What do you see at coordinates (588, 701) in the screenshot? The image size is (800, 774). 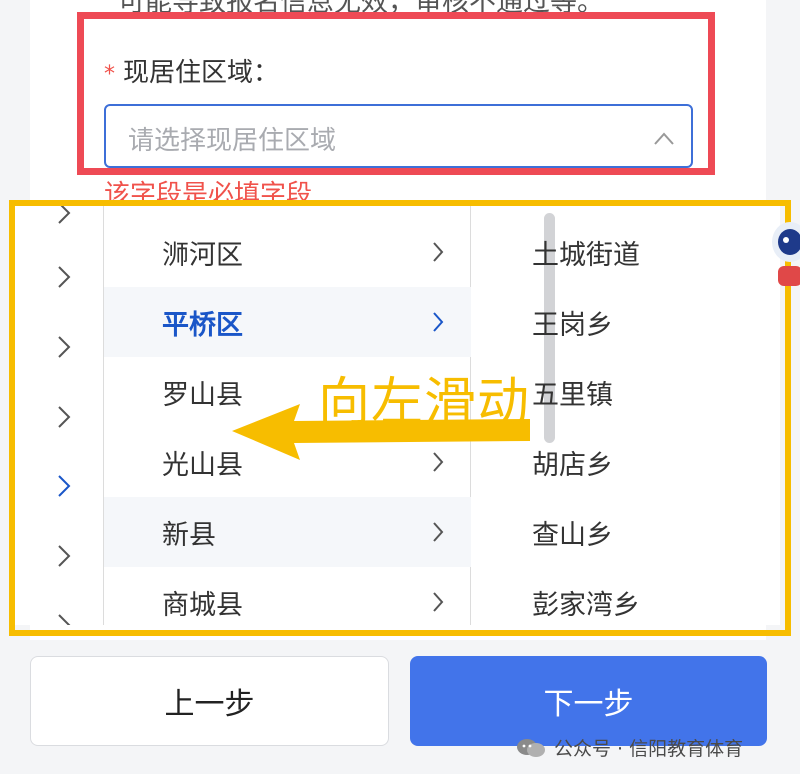 I see `next-step-button: 下一步` at bounding box center [588, 701].